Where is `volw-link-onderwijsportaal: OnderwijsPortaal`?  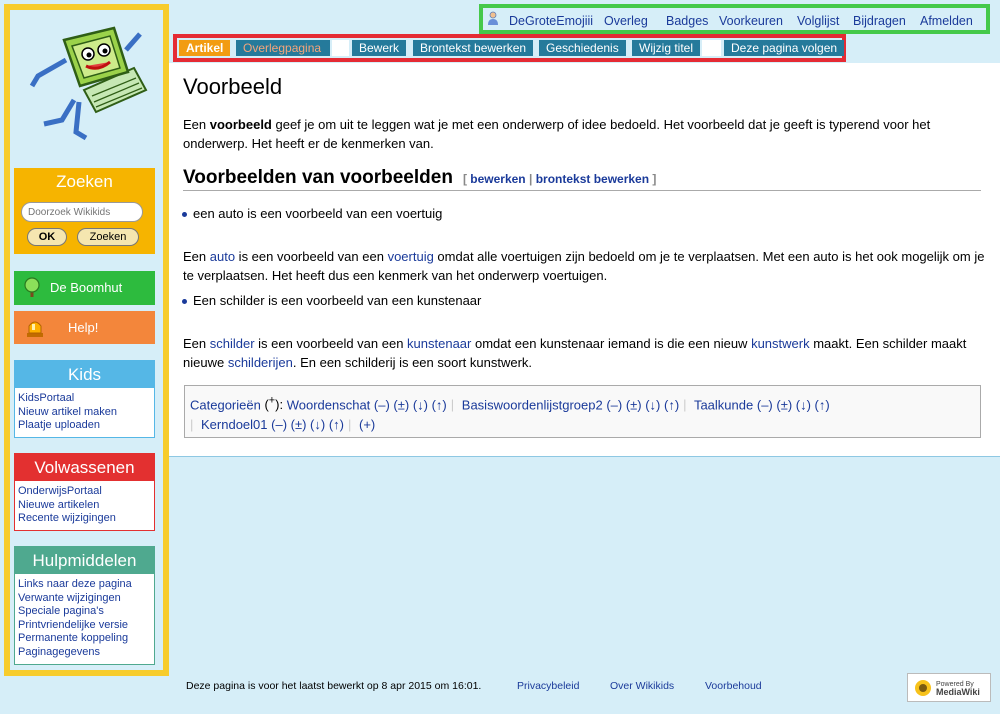
volw-link-onderwijsportaal: OnderwijsPortaal is located at coordinates (84, 492).